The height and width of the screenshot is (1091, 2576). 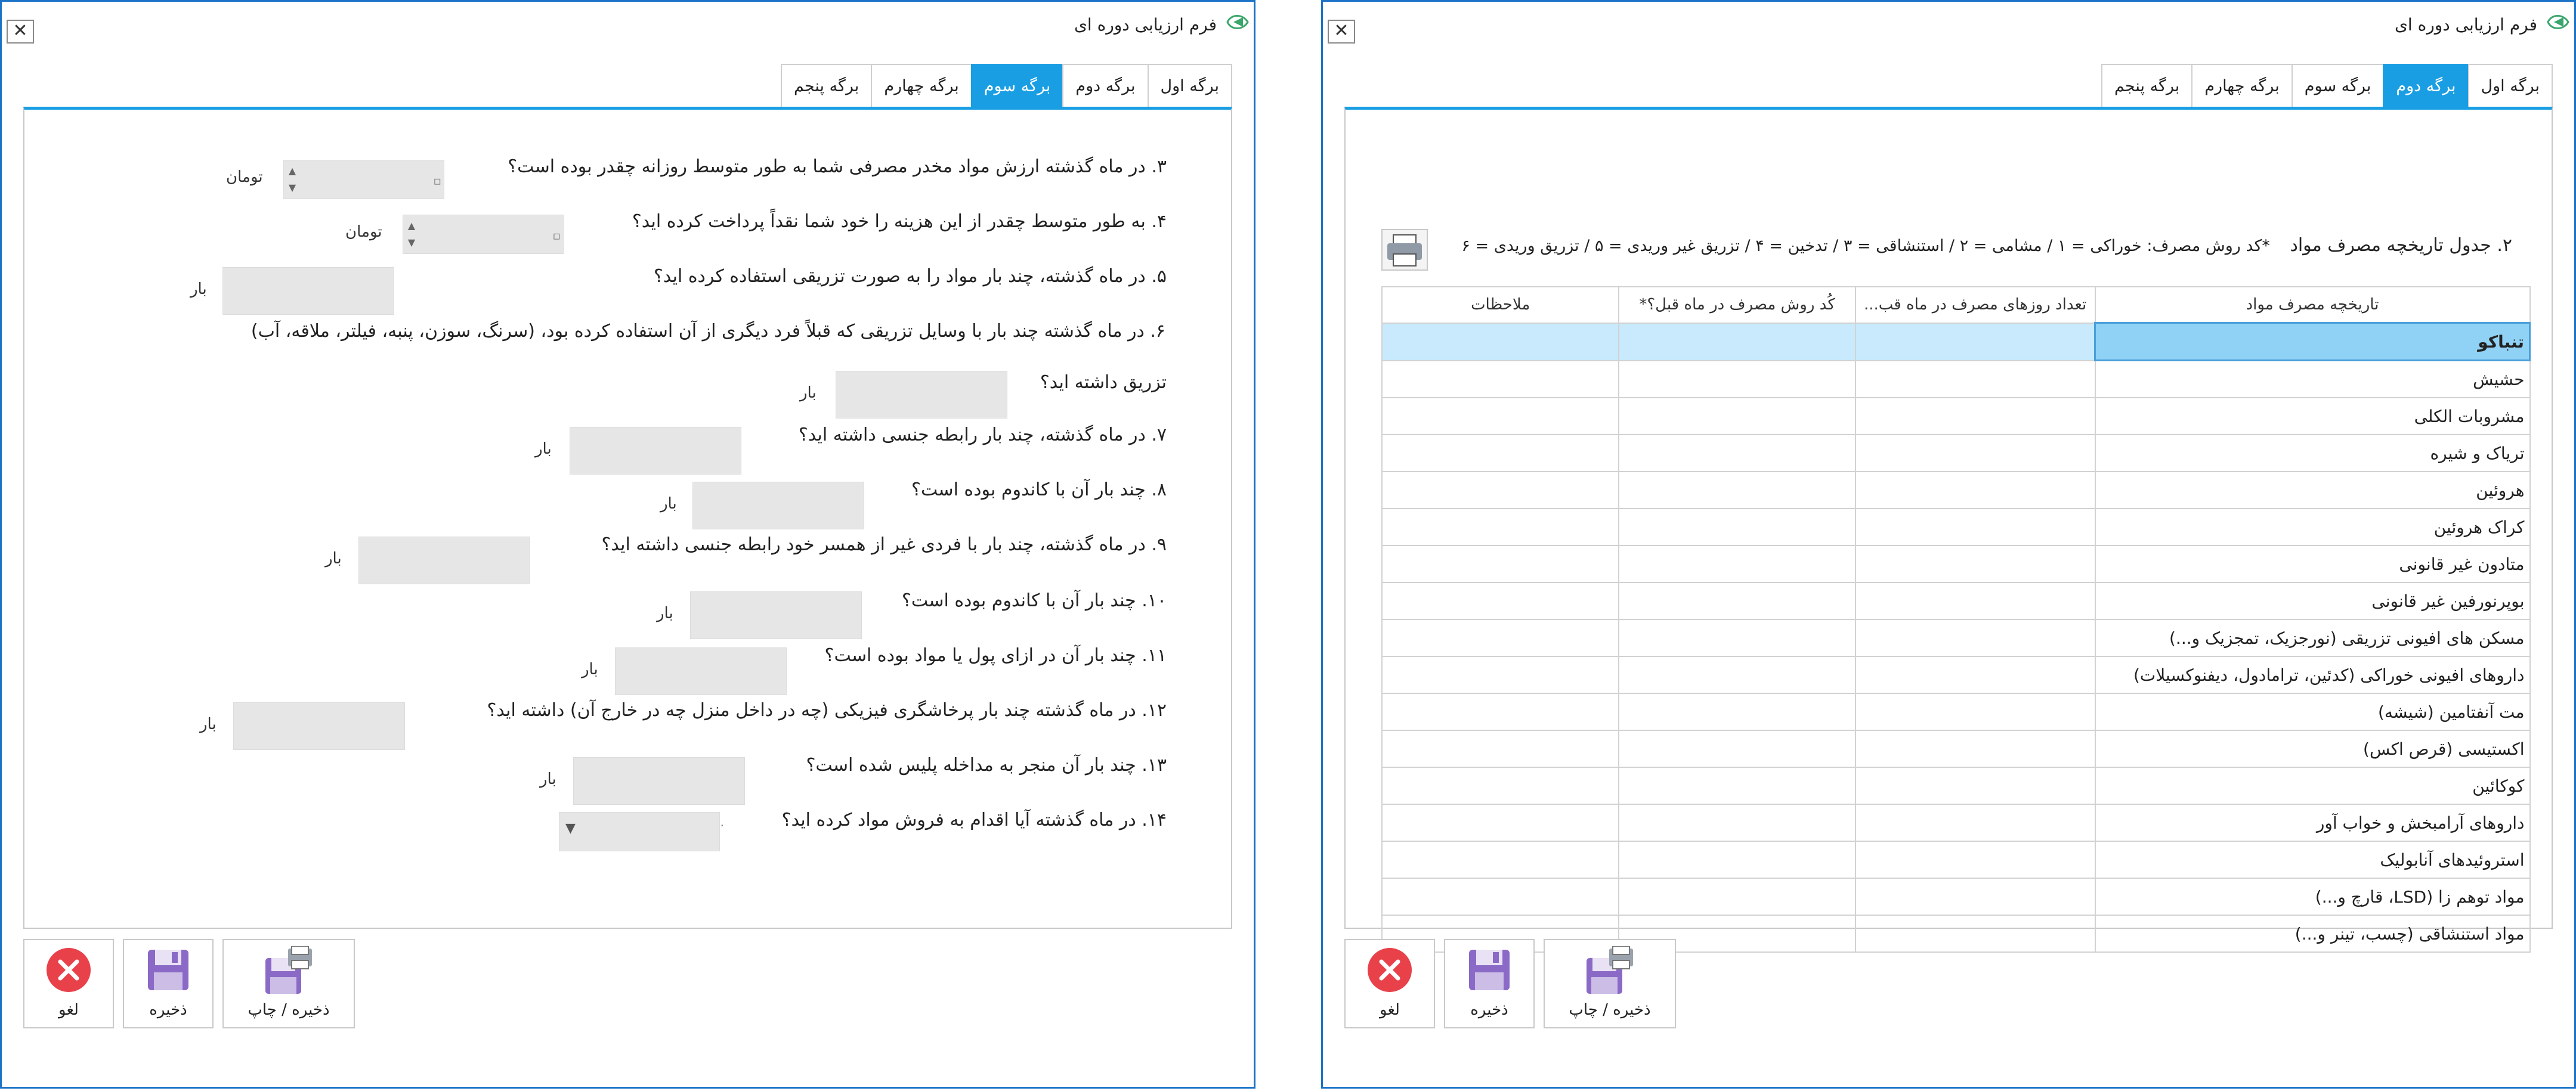 I want to click on substance-name-cell: مواد استنشاقی (چسب، تینر و...), so click(x=2312, y=934).